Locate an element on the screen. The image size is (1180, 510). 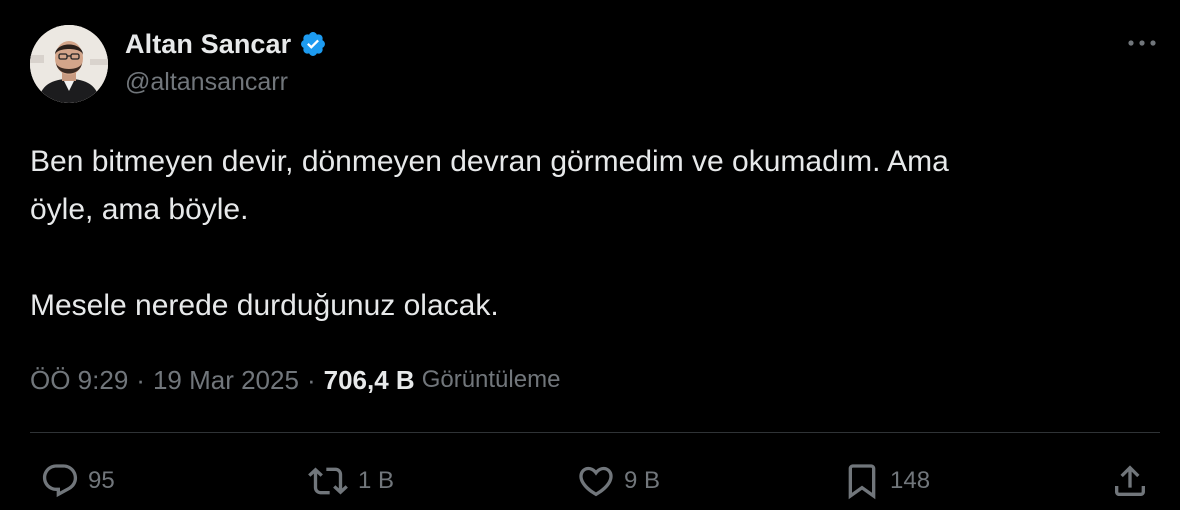
tweet-line: öyle, ama böyle. is located at coordinates (139, 209).